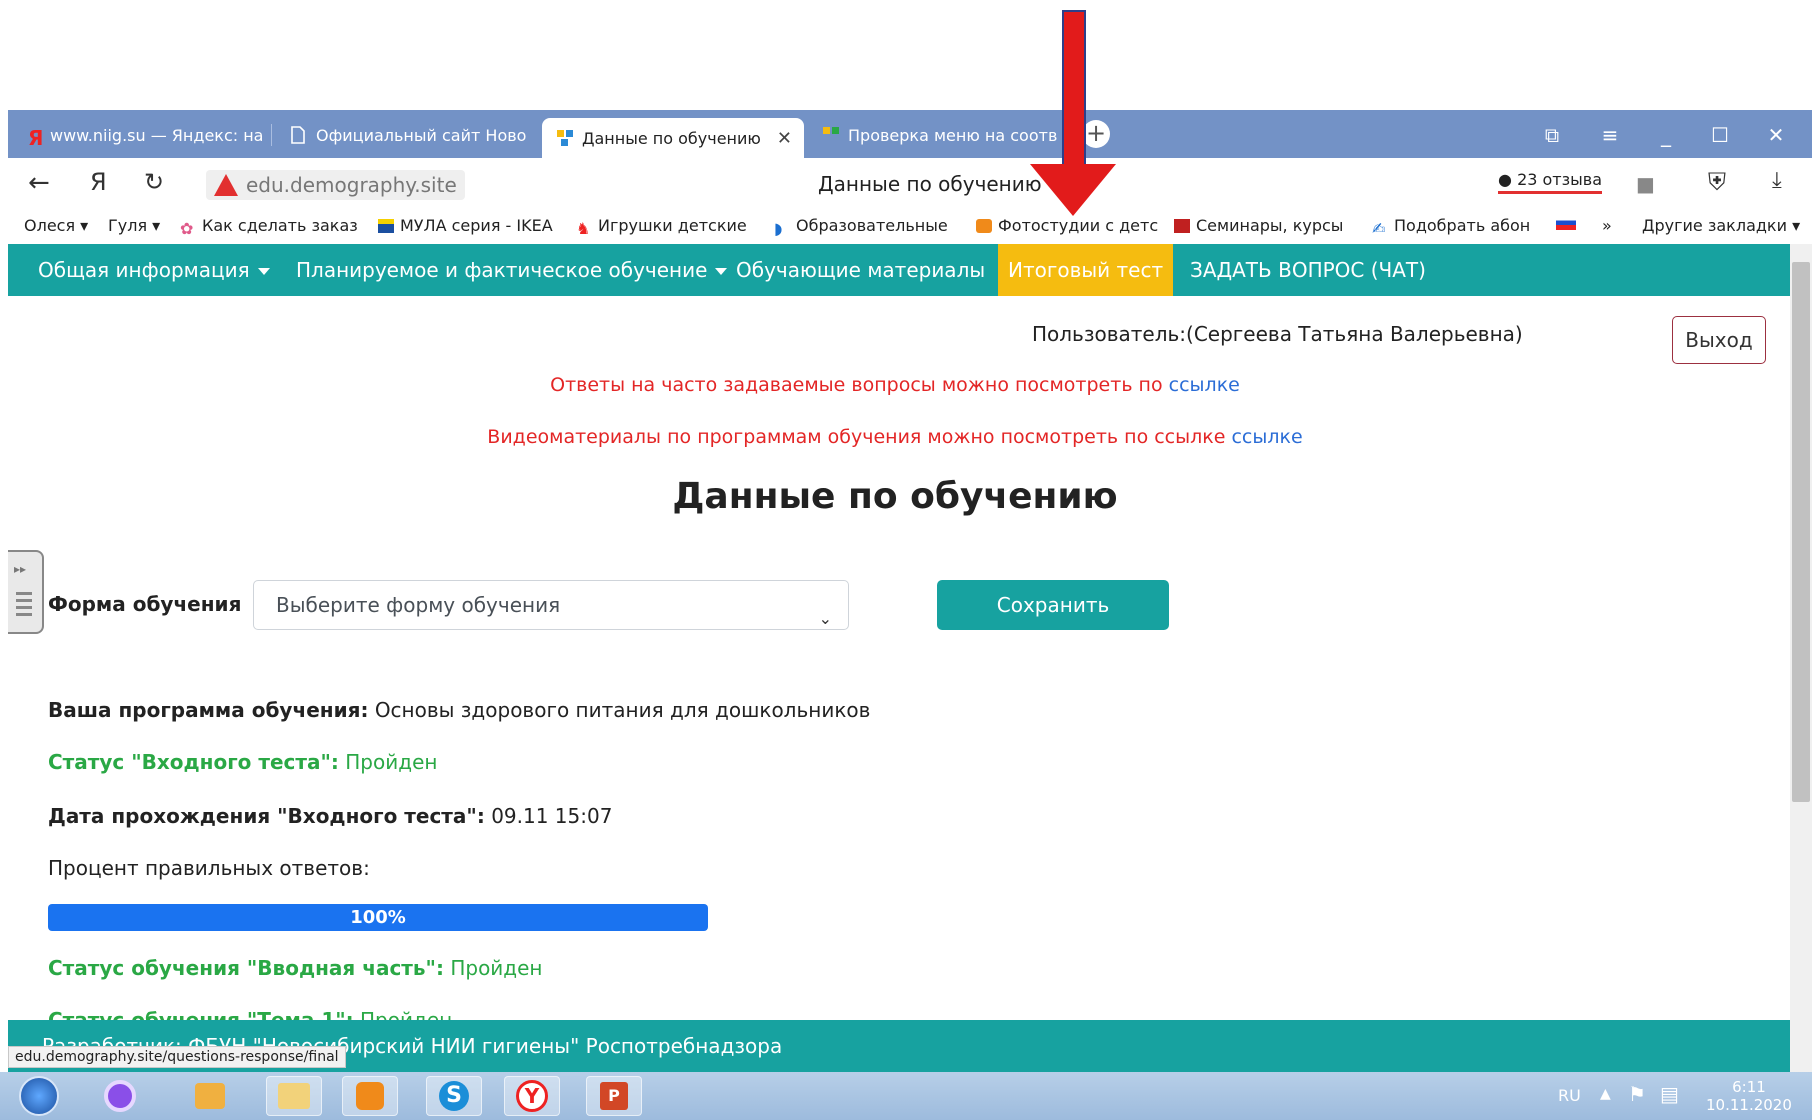  What do you see at coordinates (145, 604) in the screenshot?
I see `form-of-study-label: Форма обучения` at bounding box center [145, 604].